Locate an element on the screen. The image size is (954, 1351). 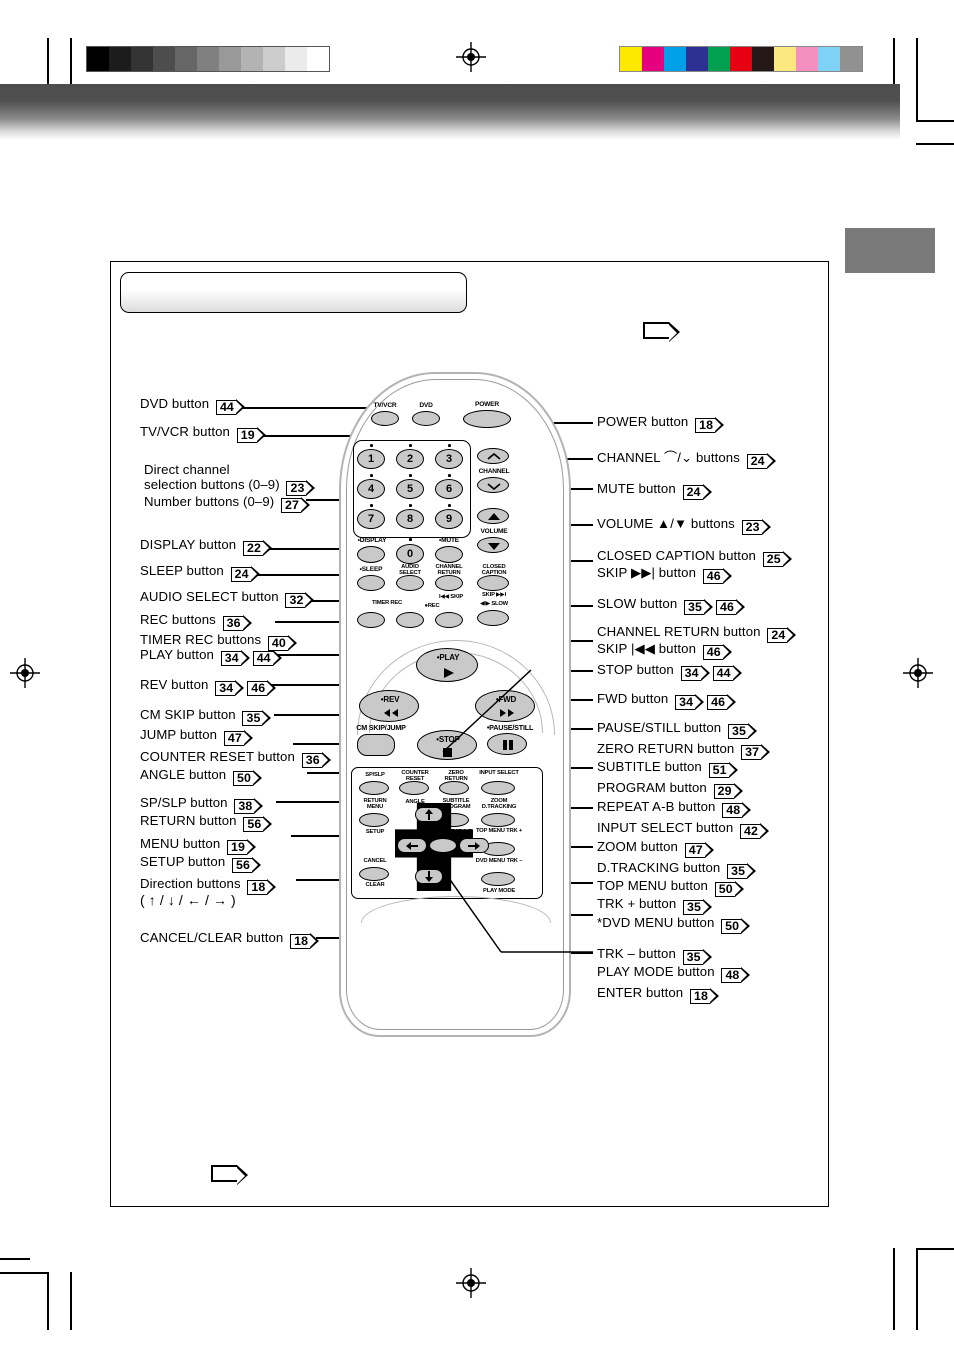
label-program-button: PROGRAM button 29 is located at coordinates (670, 790).